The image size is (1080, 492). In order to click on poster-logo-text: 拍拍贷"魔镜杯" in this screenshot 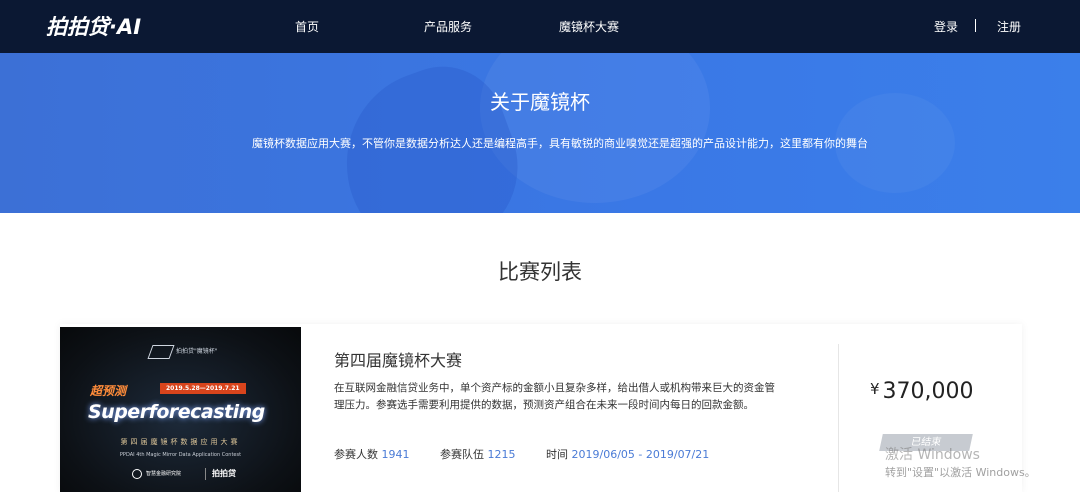, I will do `click(197, 351)`.